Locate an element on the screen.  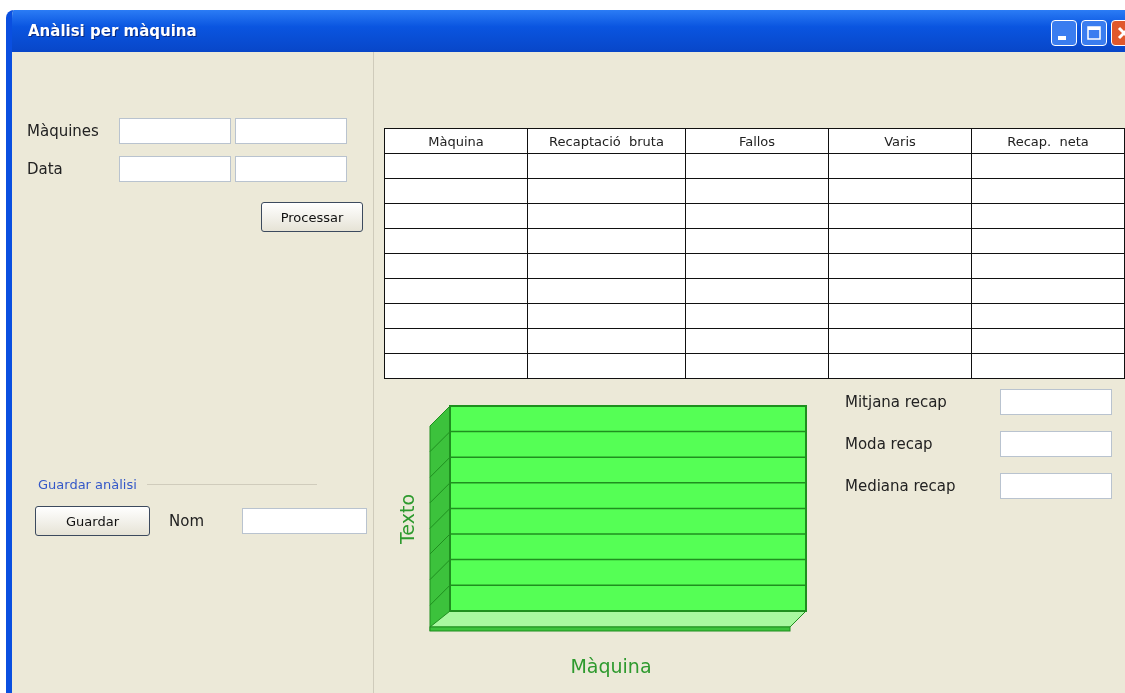
column-header: Varis is located at coordinates (900, 141).